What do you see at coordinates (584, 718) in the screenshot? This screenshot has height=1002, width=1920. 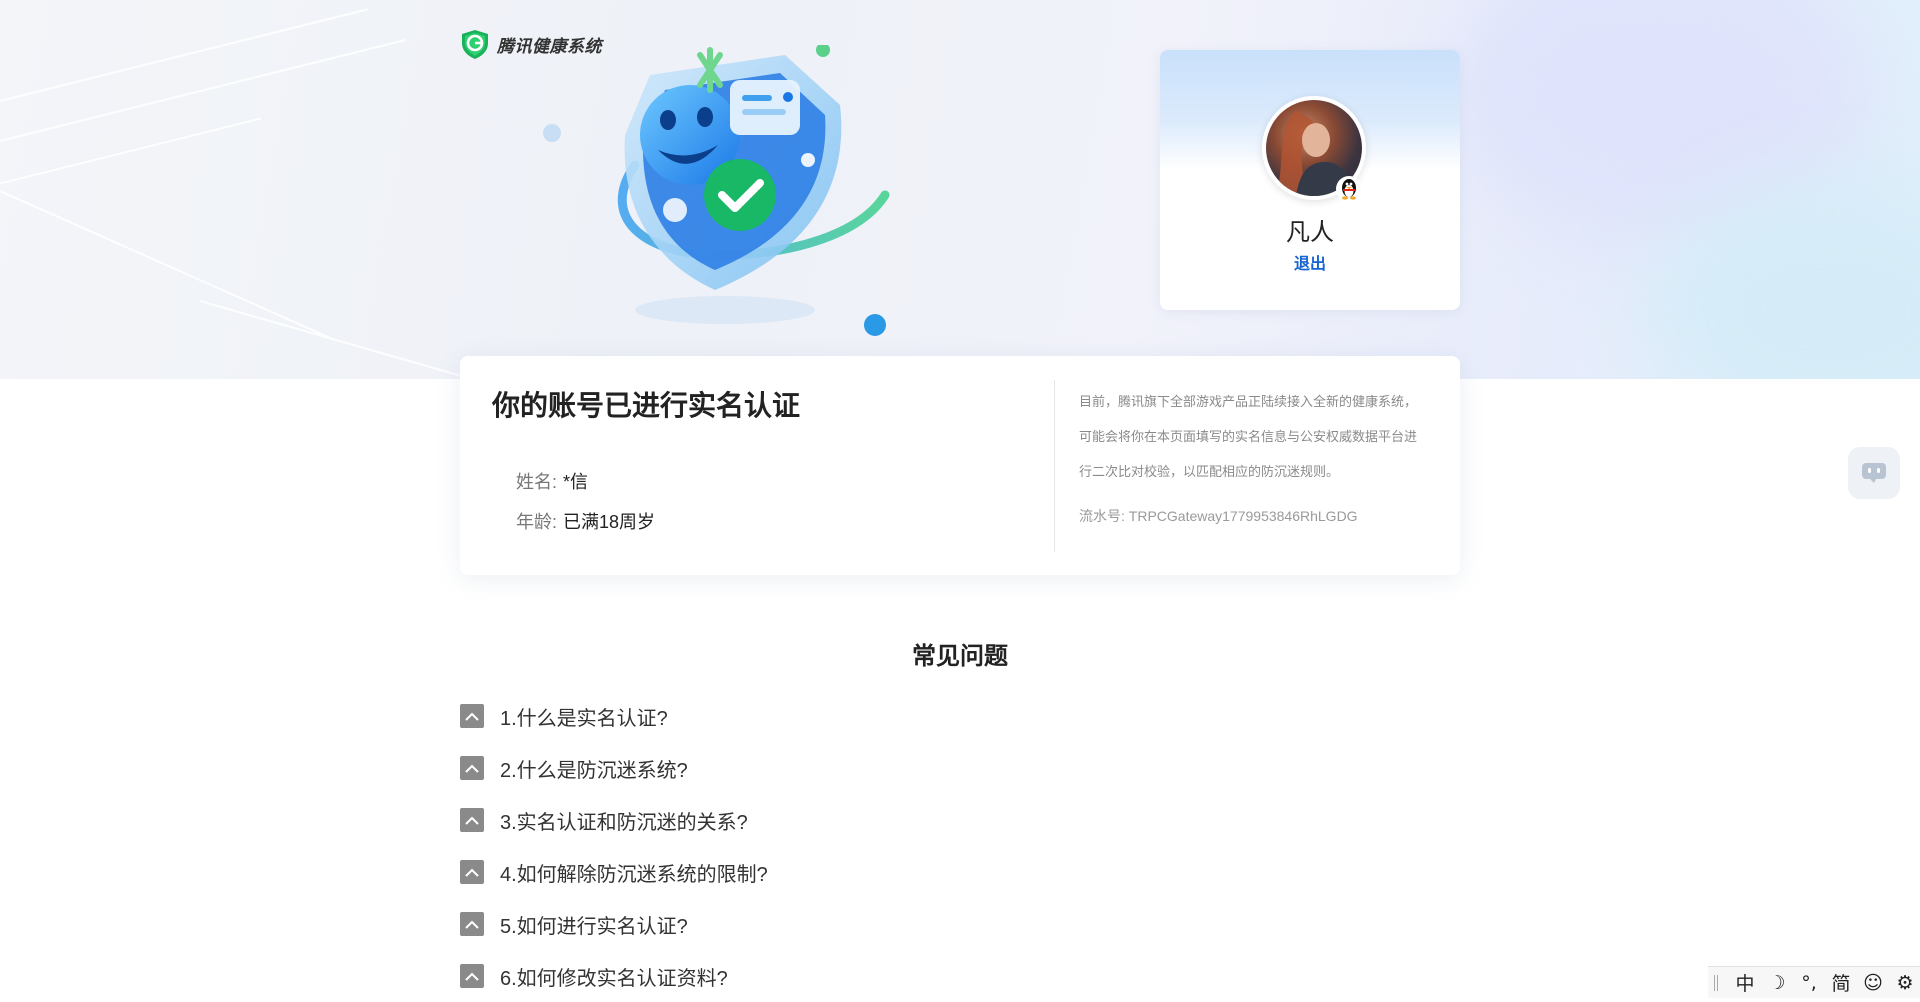 I see `faq-question: 1.什么是实名认证?` at bounding box center [584, 718].